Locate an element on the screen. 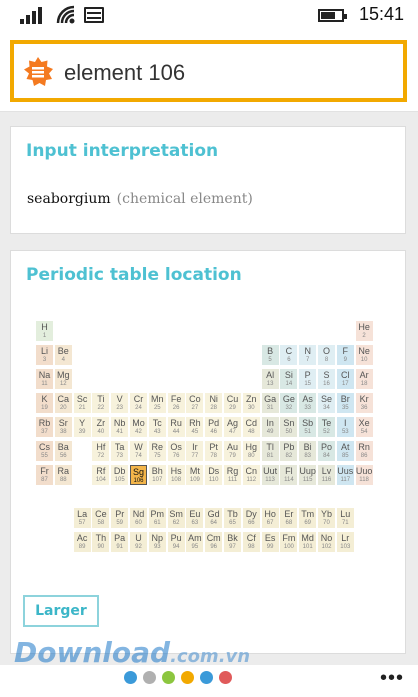  element-au: Au 79 is located at coordinates (232, 451).